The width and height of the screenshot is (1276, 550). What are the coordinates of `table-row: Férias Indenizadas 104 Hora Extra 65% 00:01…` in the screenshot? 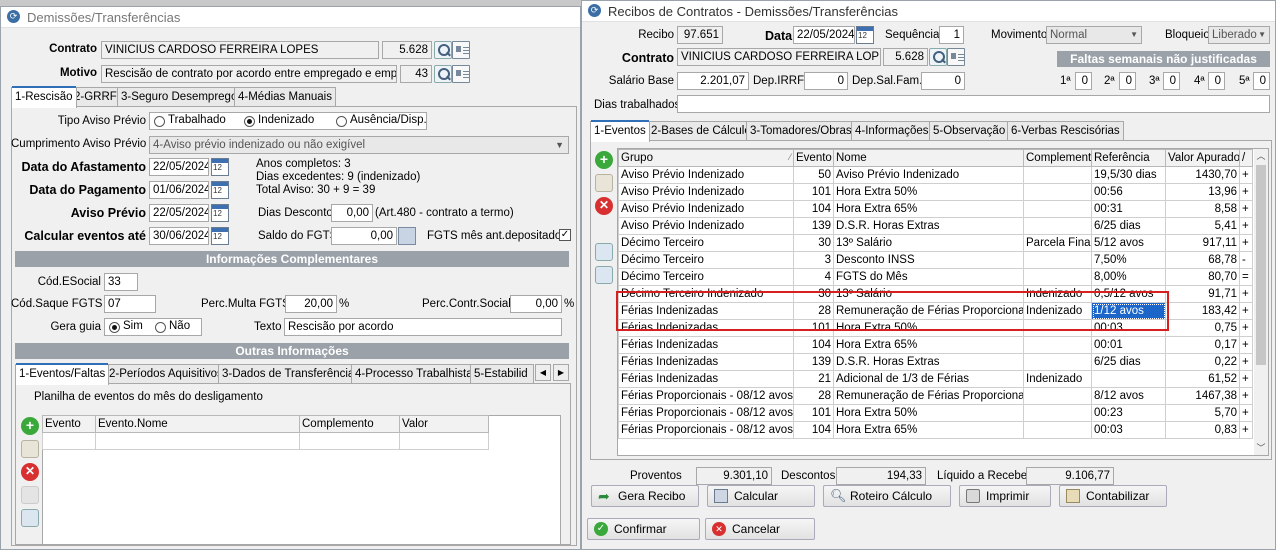 It's located at (935, 345).